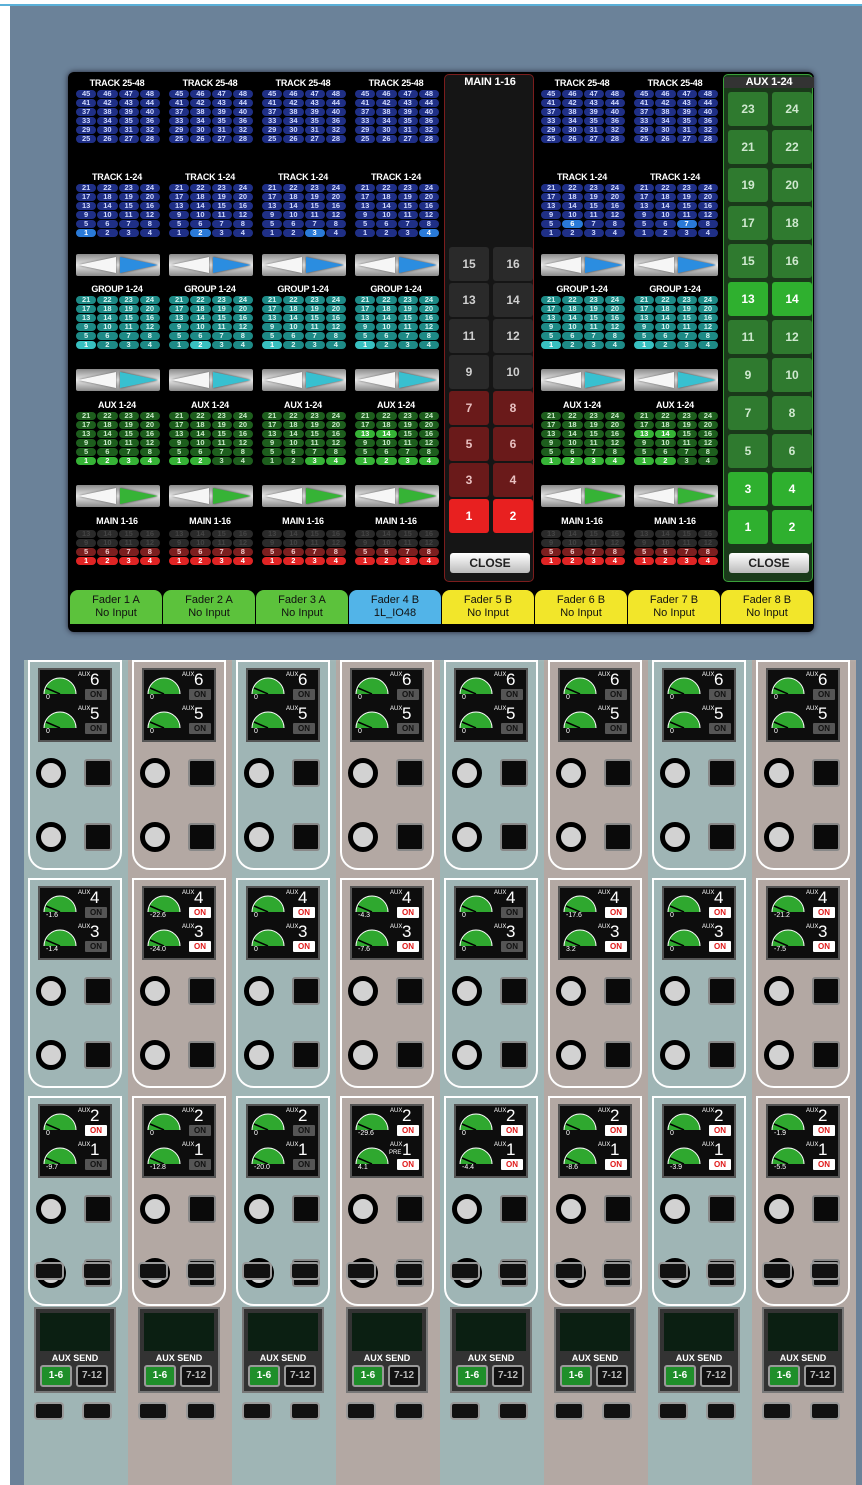 This screenshot has height=1485, width=862. Describe the element at coordinates (792, 109) in the screenshot. I see `aux-bus-button: 24` at that location.